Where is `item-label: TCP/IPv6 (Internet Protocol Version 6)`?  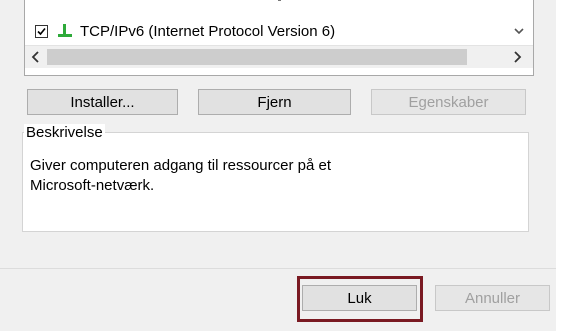
item-label: TCP/IPv6 (Internet Protocol Version 6) is located at coordinates (208, 31).